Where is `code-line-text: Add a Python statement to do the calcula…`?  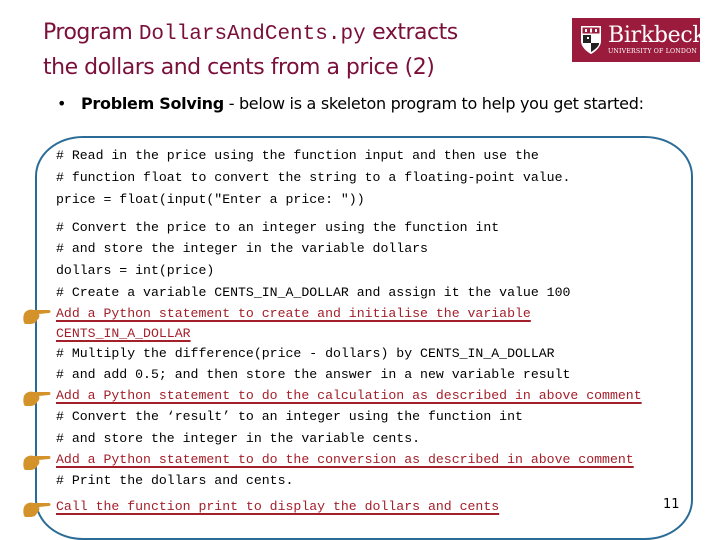 code-line-text: Add a Python statement to do the calcula… is located at coordinates (349, 395).